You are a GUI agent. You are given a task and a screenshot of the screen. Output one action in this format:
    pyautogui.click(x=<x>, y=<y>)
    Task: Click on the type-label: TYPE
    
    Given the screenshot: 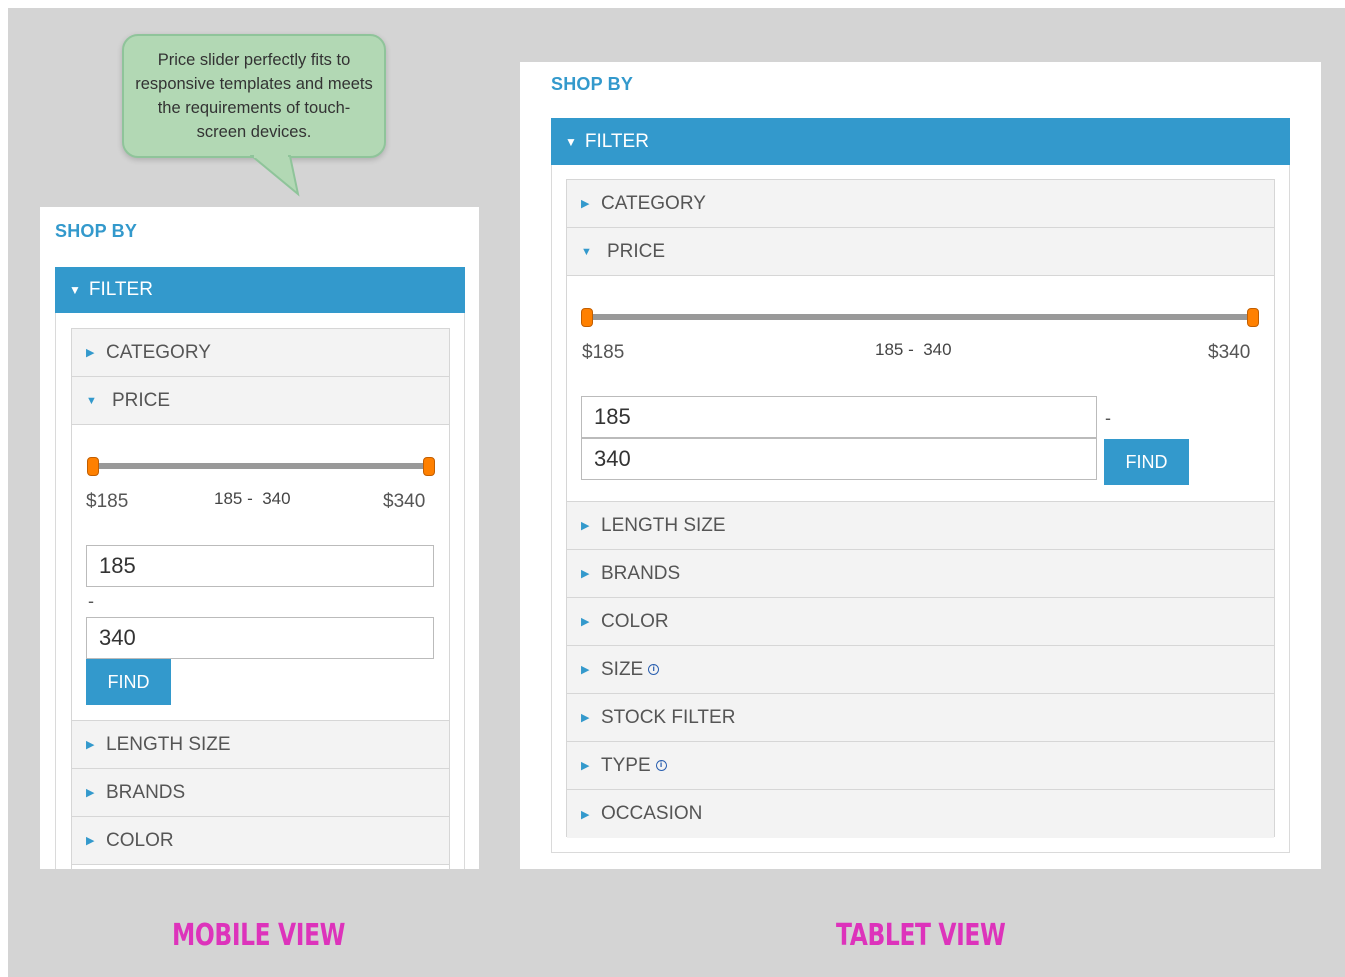 What is the action you would take?
    pyautogui.click(x=626, y=765)
    